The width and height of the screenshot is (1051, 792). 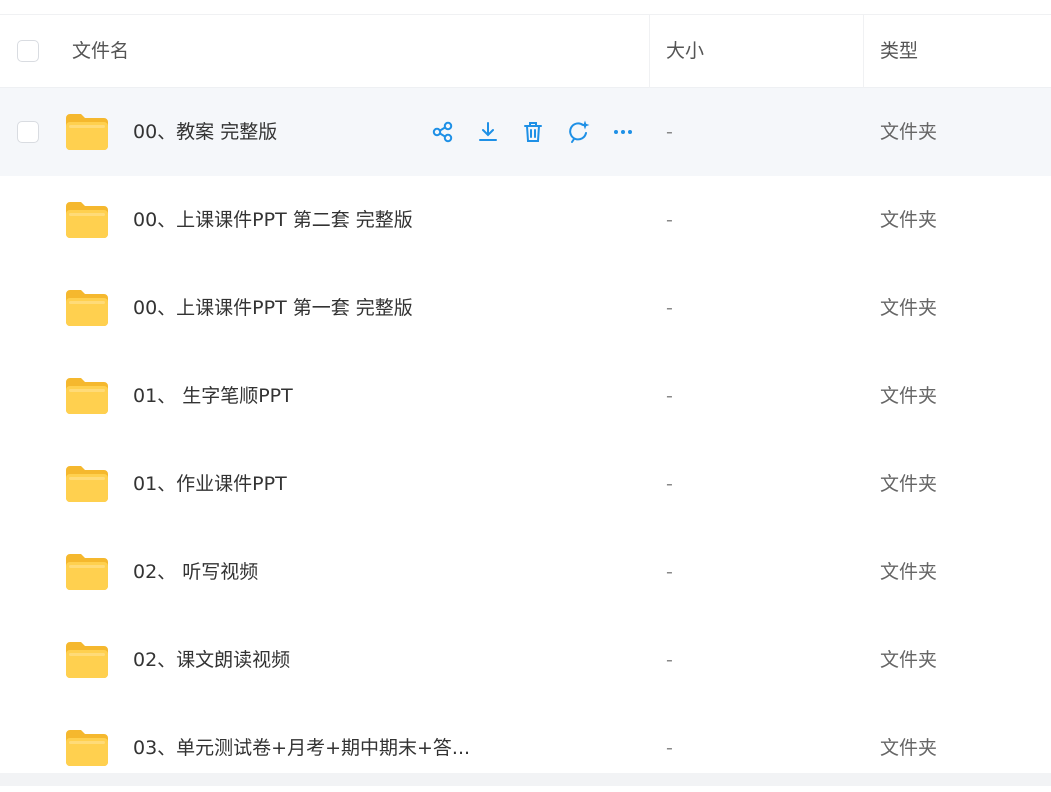 I want to click on column-header-name: 文件名, so click(x=100, y=51).